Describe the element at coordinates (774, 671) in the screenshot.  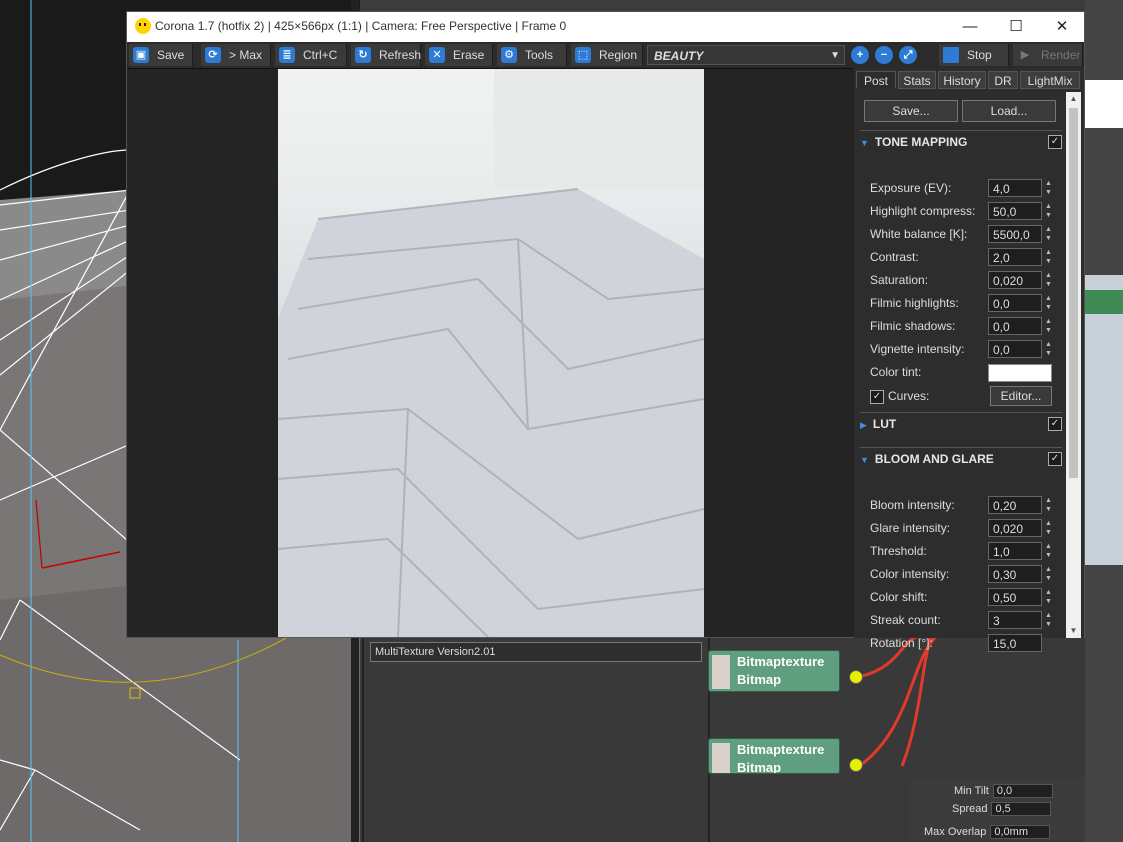
I see `bitmap-node-1: Bitmaptexture Bitmap` at that location.